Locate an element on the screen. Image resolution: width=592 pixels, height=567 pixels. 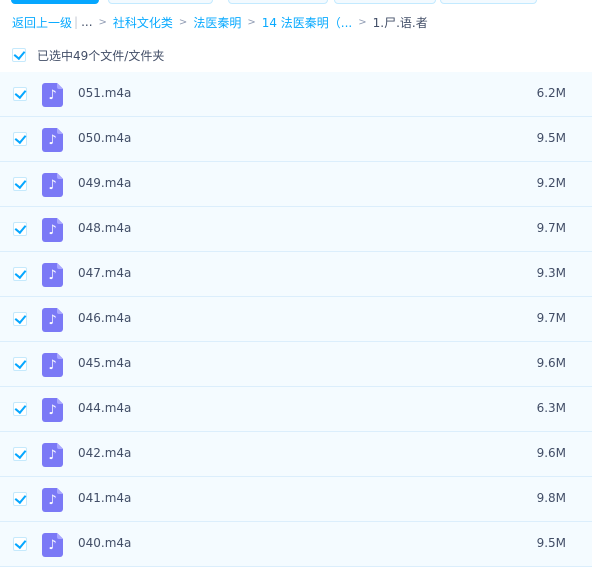
file-name: 048.m4a is located at coordinates (104, 228).